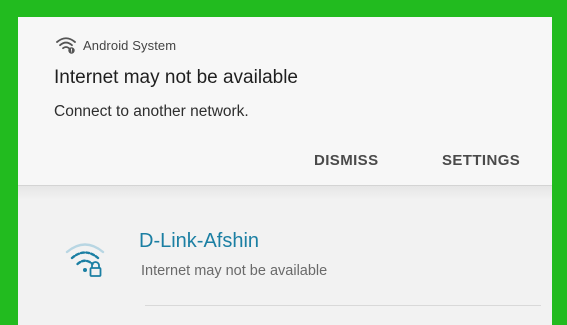 The height and width of the screenshot is (325, 567). I want to click on notification-shadow, so click(285, 193).